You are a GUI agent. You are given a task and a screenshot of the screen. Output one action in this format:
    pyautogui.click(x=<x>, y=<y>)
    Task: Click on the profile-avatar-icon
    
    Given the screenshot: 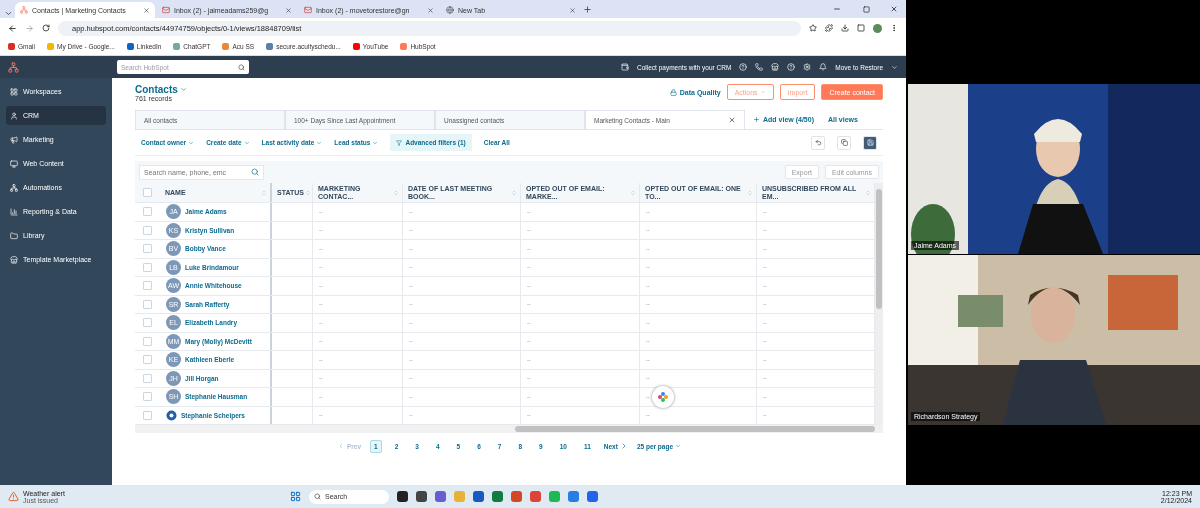 What is the action you would take?
    pyautogui.click(x=877, y=28)
    